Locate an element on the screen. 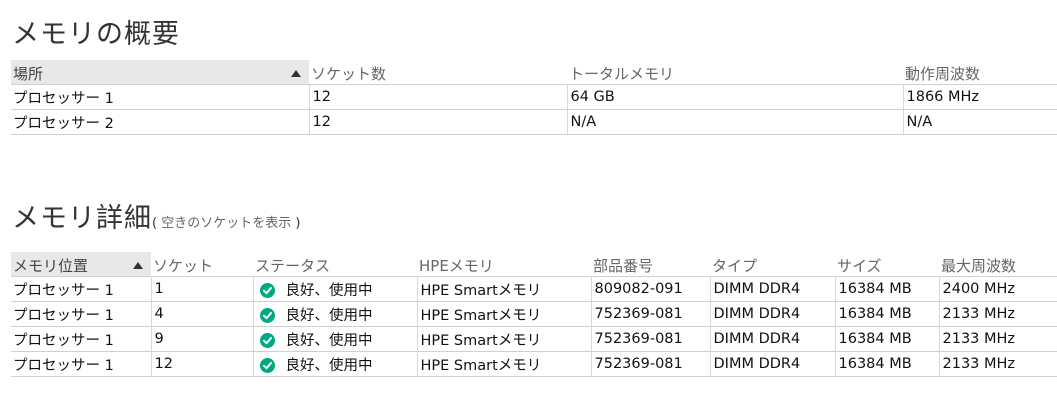 The image size is (1057, 400). details-cell-max-frequency: 2400 MHz is located at coordinates (997, 289).